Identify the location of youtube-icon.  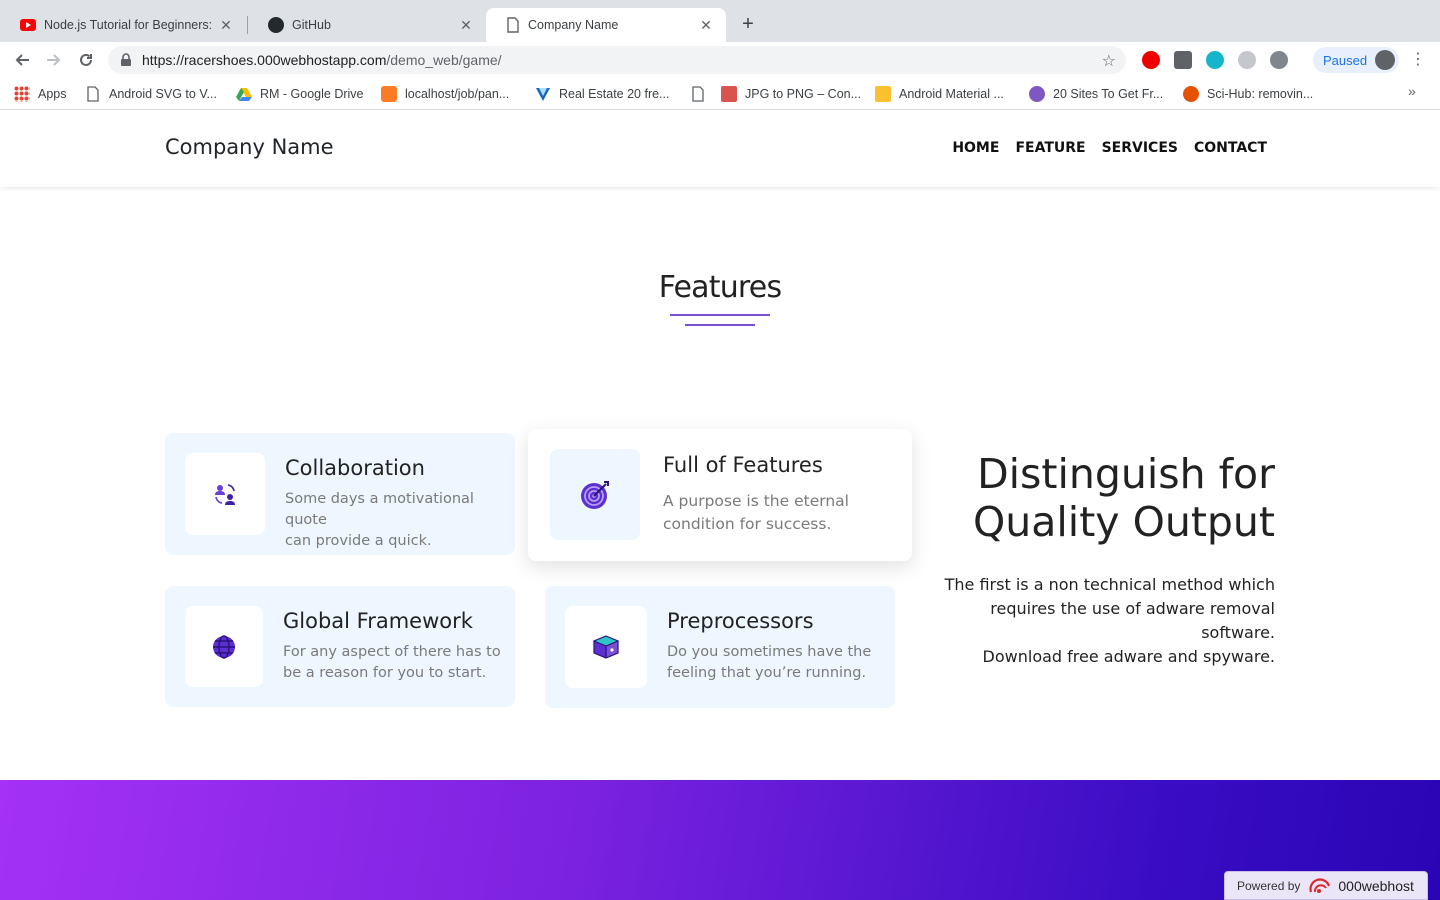
(28, 25).